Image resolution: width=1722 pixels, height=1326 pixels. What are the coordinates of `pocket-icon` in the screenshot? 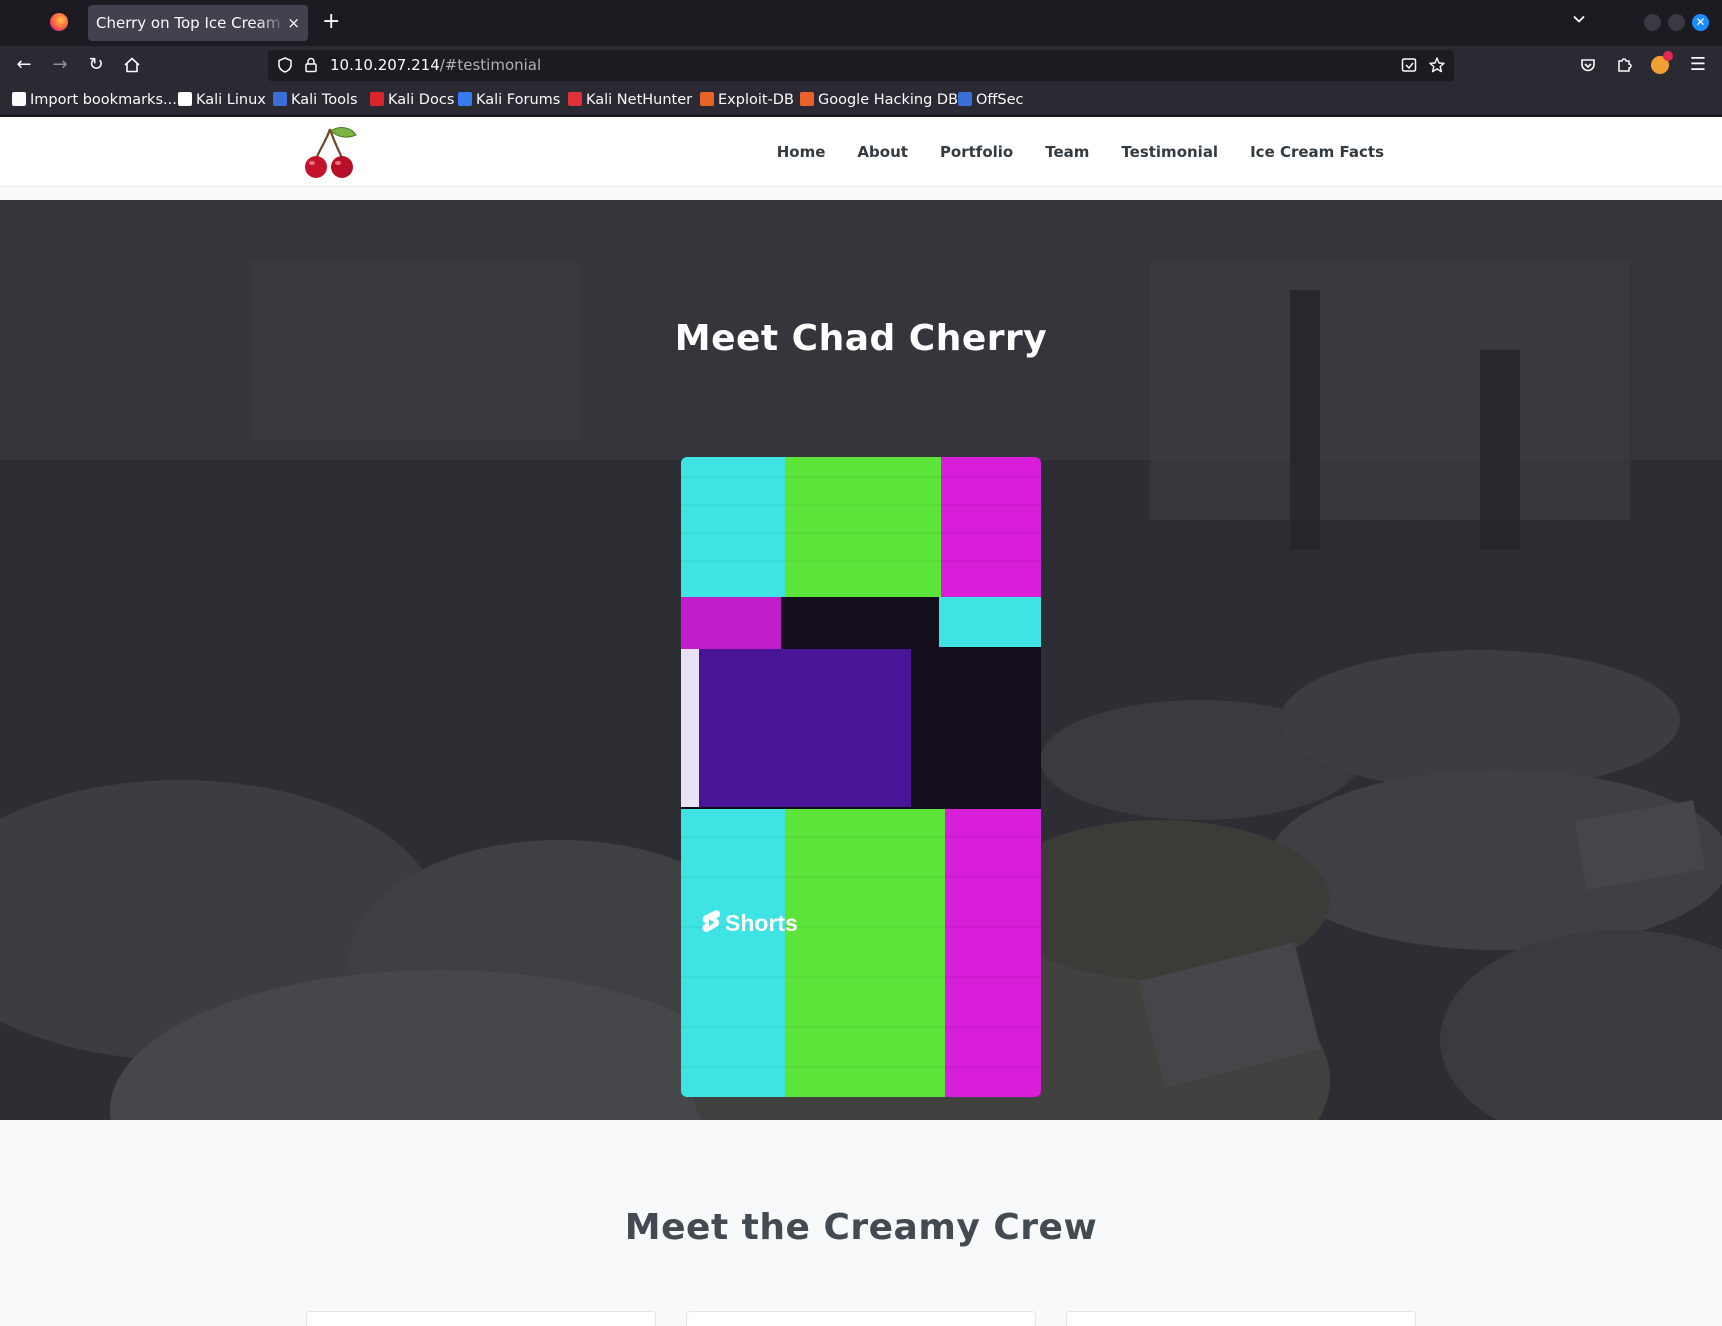 It's located at (1588, 65).